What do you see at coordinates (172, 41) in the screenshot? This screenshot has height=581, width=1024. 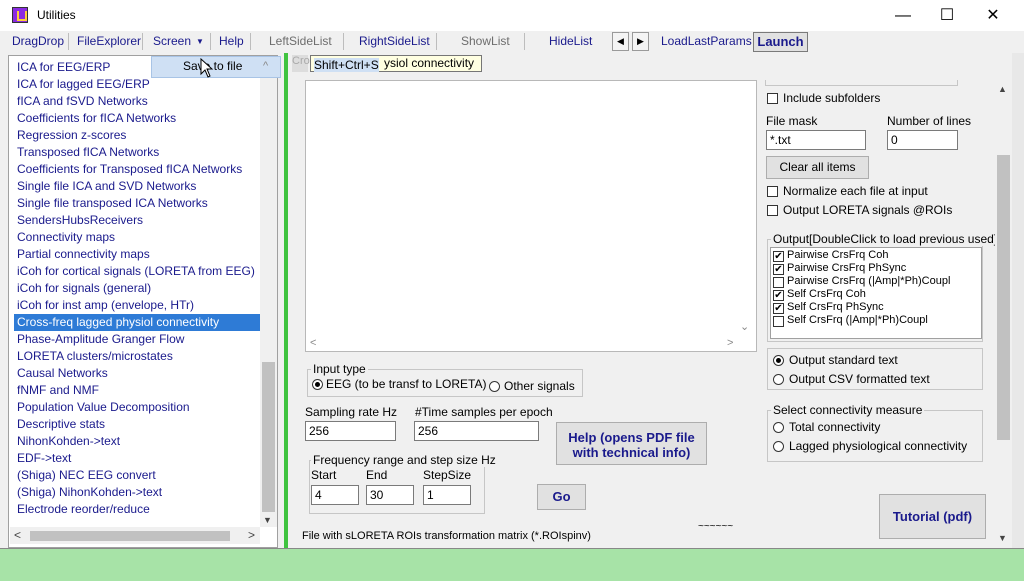 I see `menu-screen: Screen` at bounding box center [172, 41].